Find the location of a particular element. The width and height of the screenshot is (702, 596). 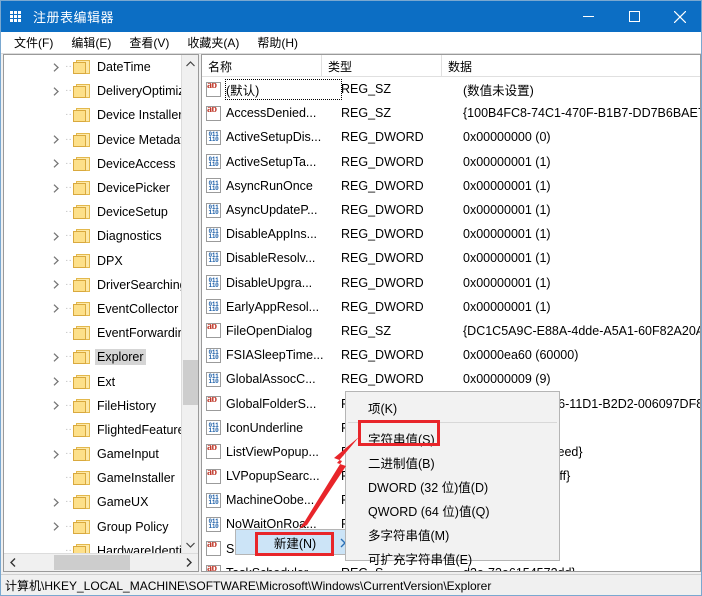

value-data: (数值未设置) is located at coordinates (498, 90).